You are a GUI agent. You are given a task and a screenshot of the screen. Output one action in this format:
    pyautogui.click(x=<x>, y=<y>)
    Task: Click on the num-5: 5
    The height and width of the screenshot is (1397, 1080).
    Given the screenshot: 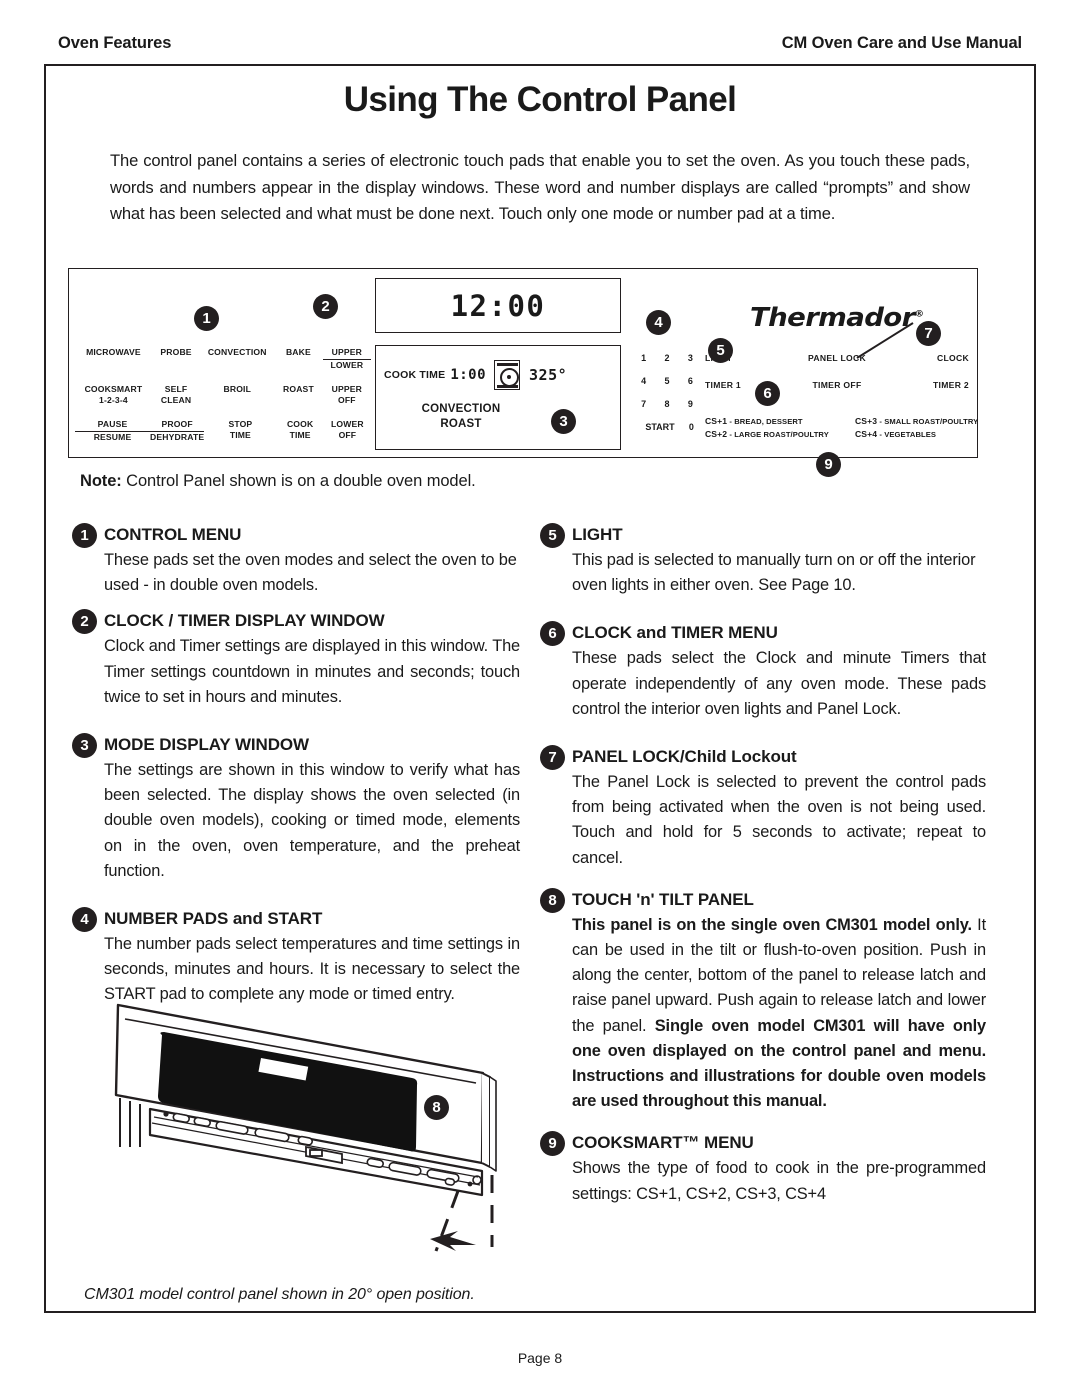 What is the action you would take?
    pyautogui.click(x=667, y=381)
    